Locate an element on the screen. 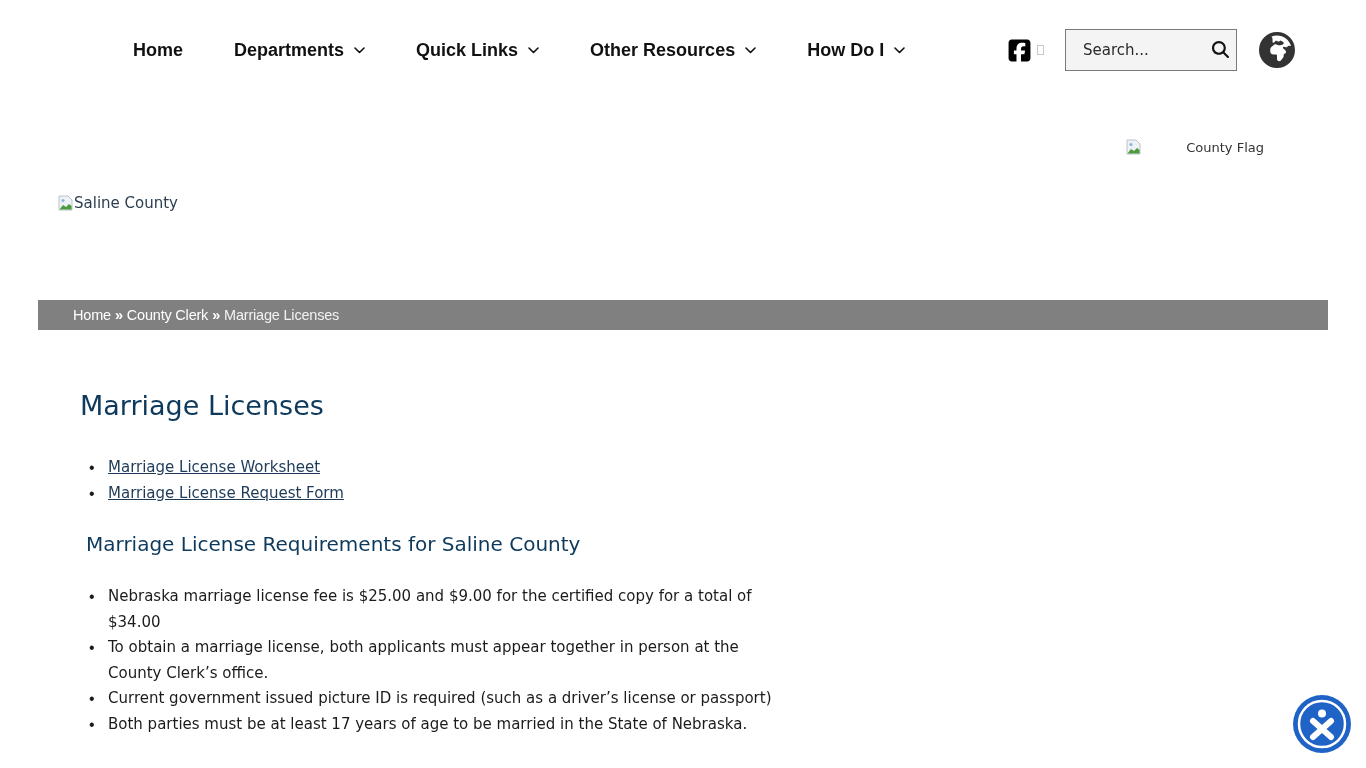 The height and width of the screenshot is (768, 1366). requirement-text: Both parties must be at least 17 years of age to be married in the State of Nebraska. is located at coordinates (428, 724).